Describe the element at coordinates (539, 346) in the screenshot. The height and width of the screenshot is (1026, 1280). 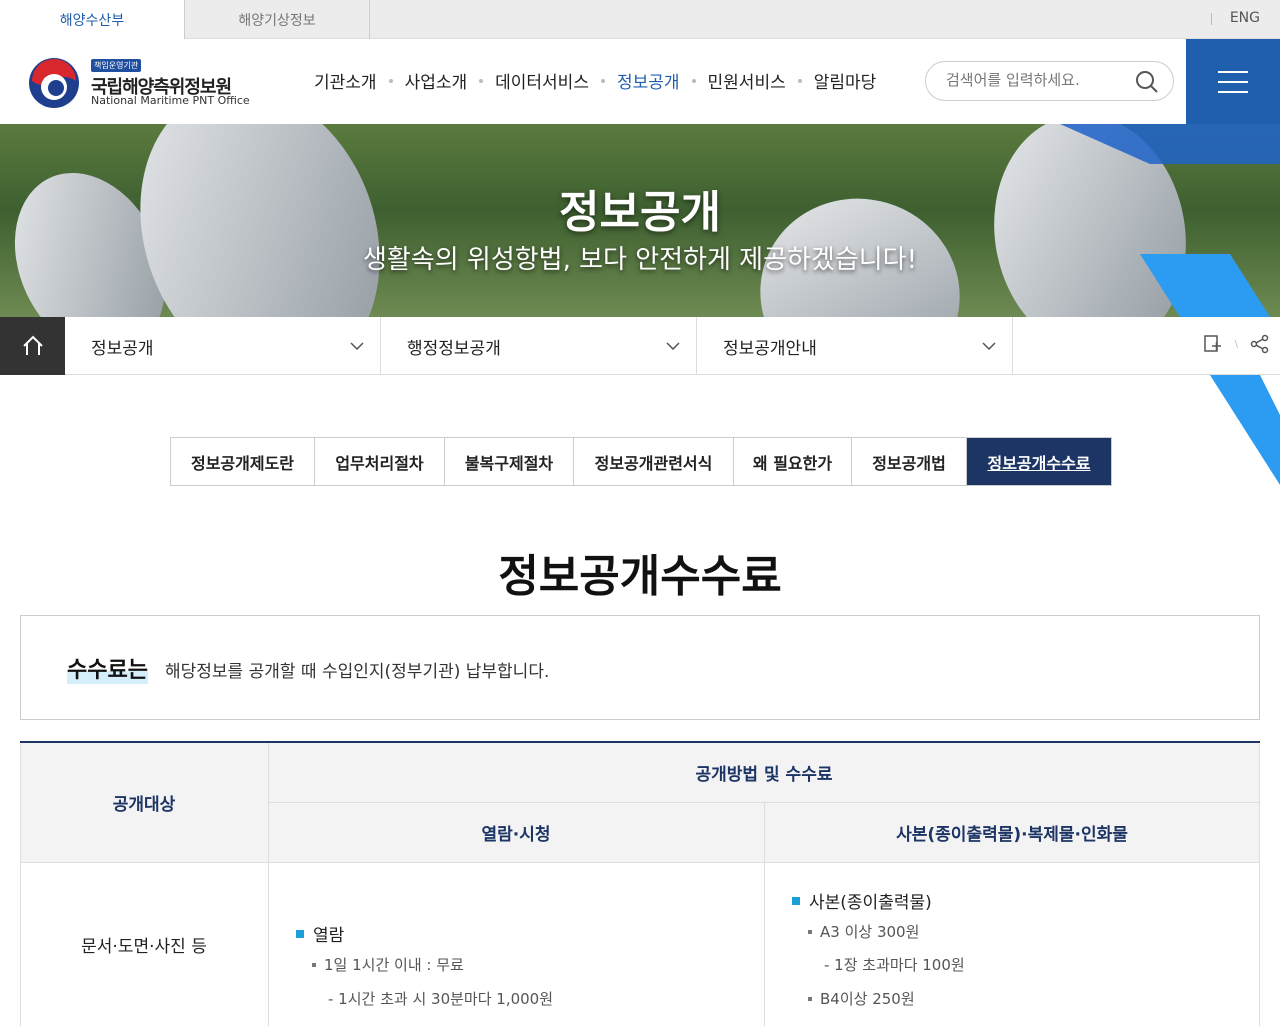
I see `location-dropdown-level2: 행정정보공개` at that location.